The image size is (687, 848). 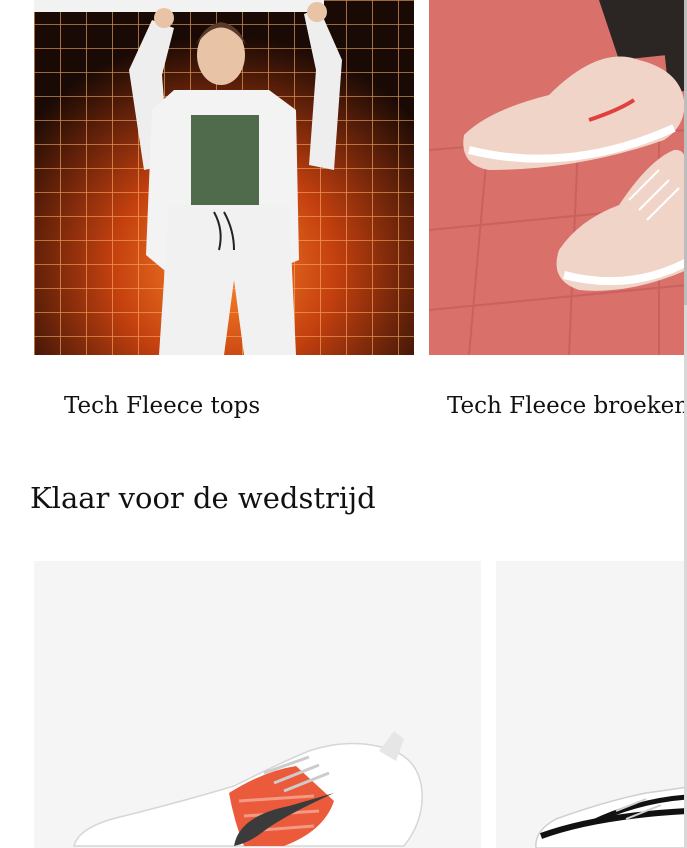 I want to click on carousel-label-tech-fleece-tops: Tech Fleece tops, so click(x=162, y=406).